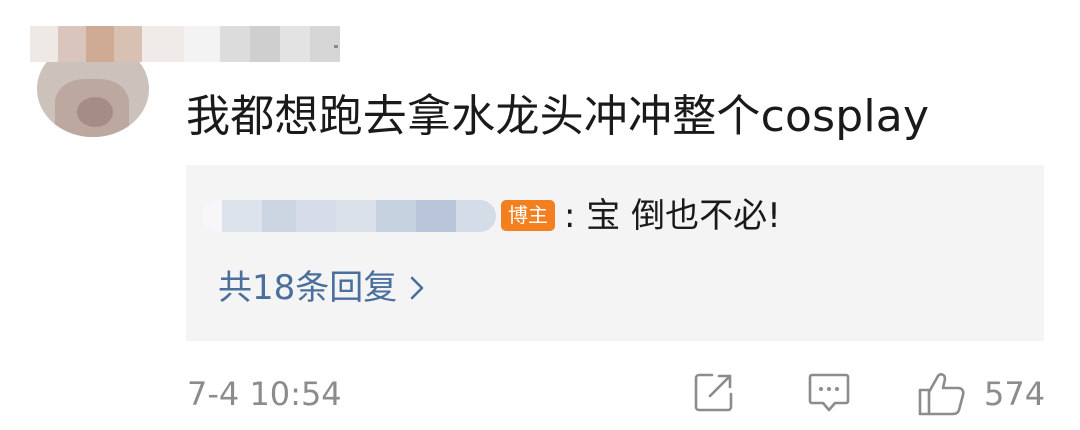 The height and width of the screenshot is (430, 1080). I want to click on username-dot, so click(336, 46).